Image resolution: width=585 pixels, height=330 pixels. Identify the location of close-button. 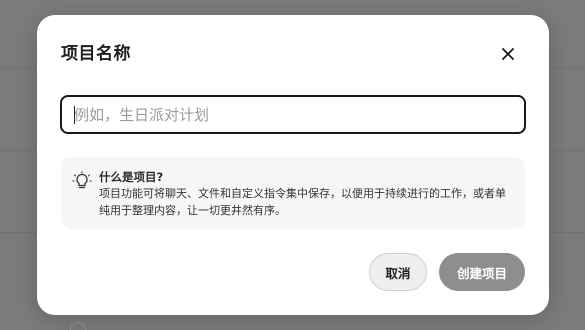
(508, 54).